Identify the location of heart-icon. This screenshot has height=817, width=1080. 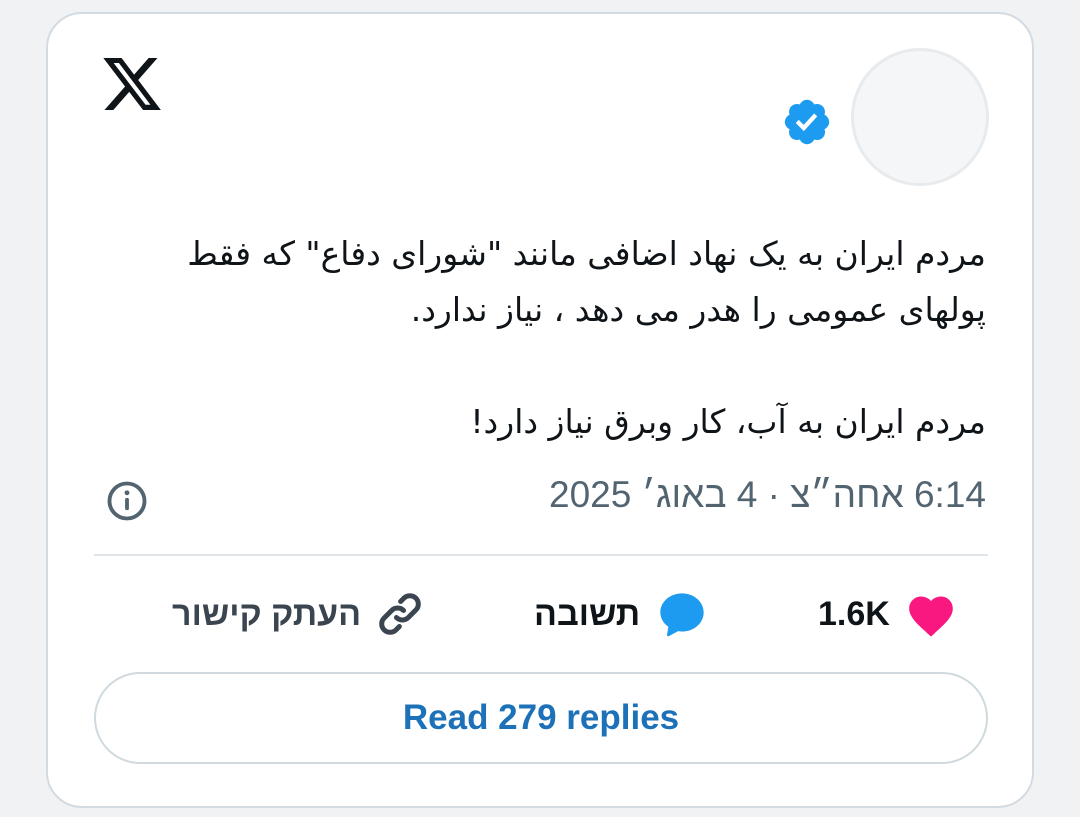
(931, 616).